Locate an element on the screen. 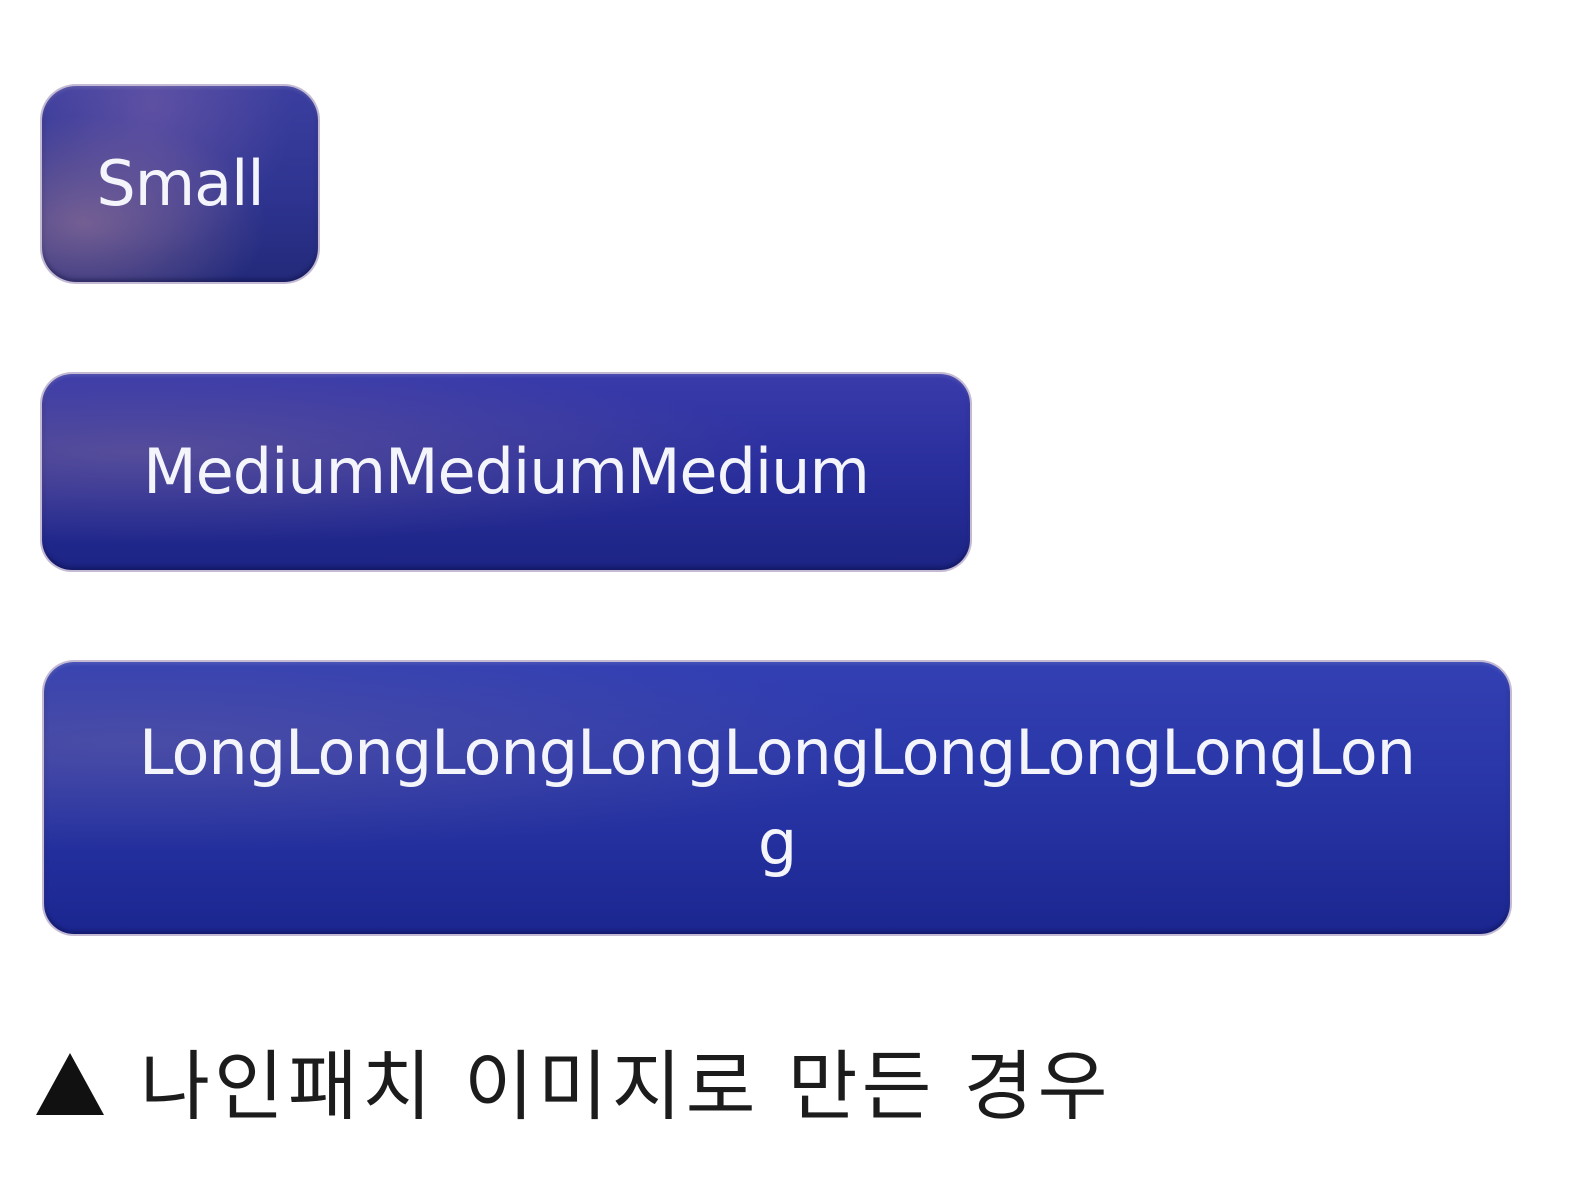 Image resolution: width=1586 pixels, height=1202 pixels. medium-button-label: MediumMediumMedium is located at coordinates (506, 472).